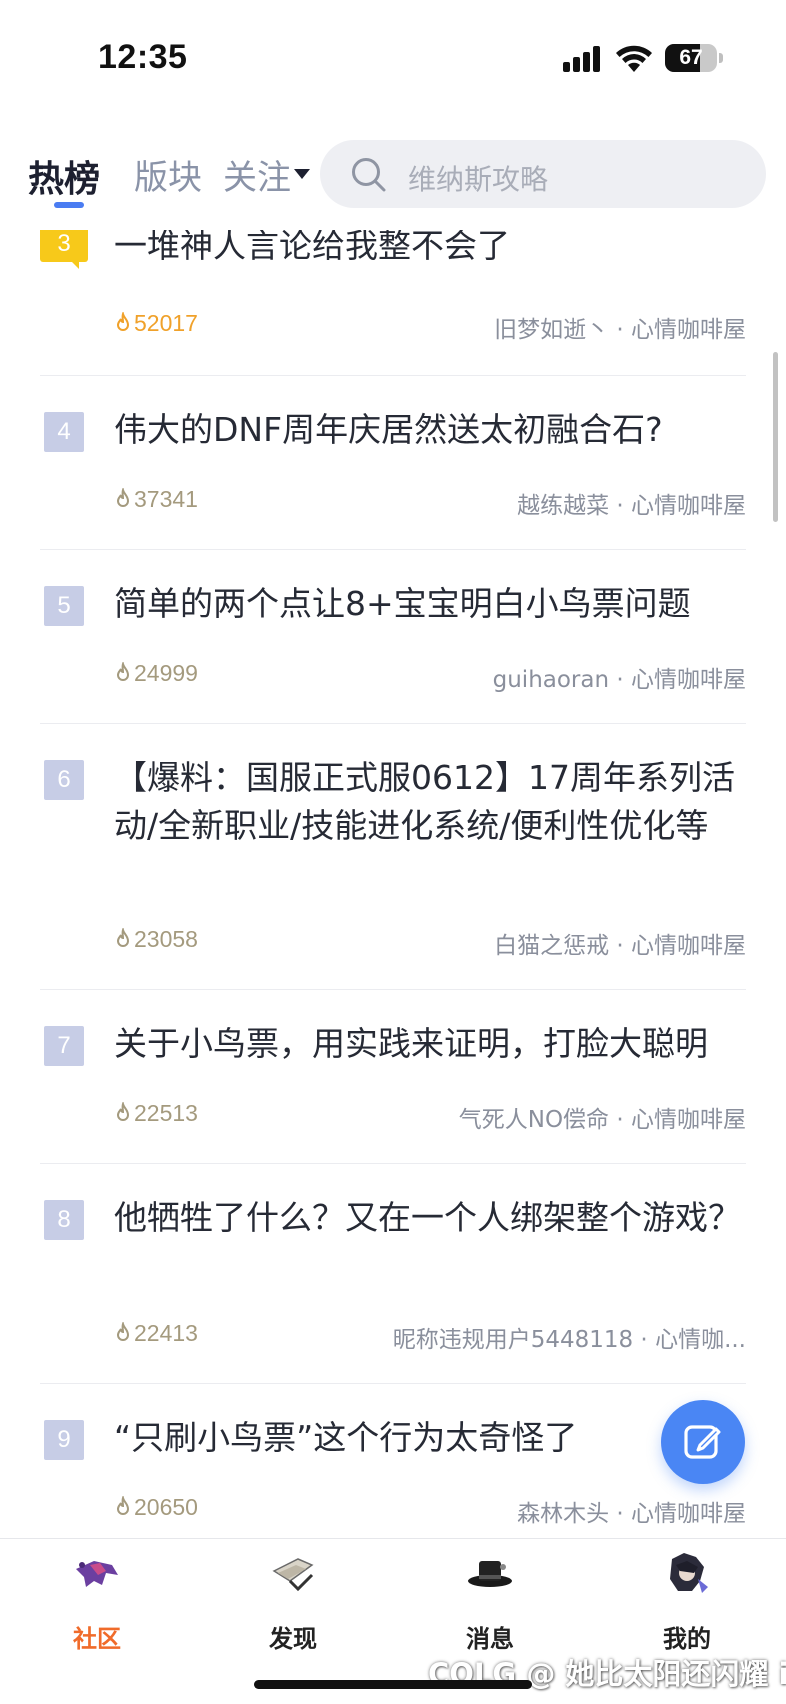 The image size is (786, 1704). What do you see at coordinates (166, 1113) in the screenshot?
I see `heat-value: 22513` at bounding box center [166, 1113].